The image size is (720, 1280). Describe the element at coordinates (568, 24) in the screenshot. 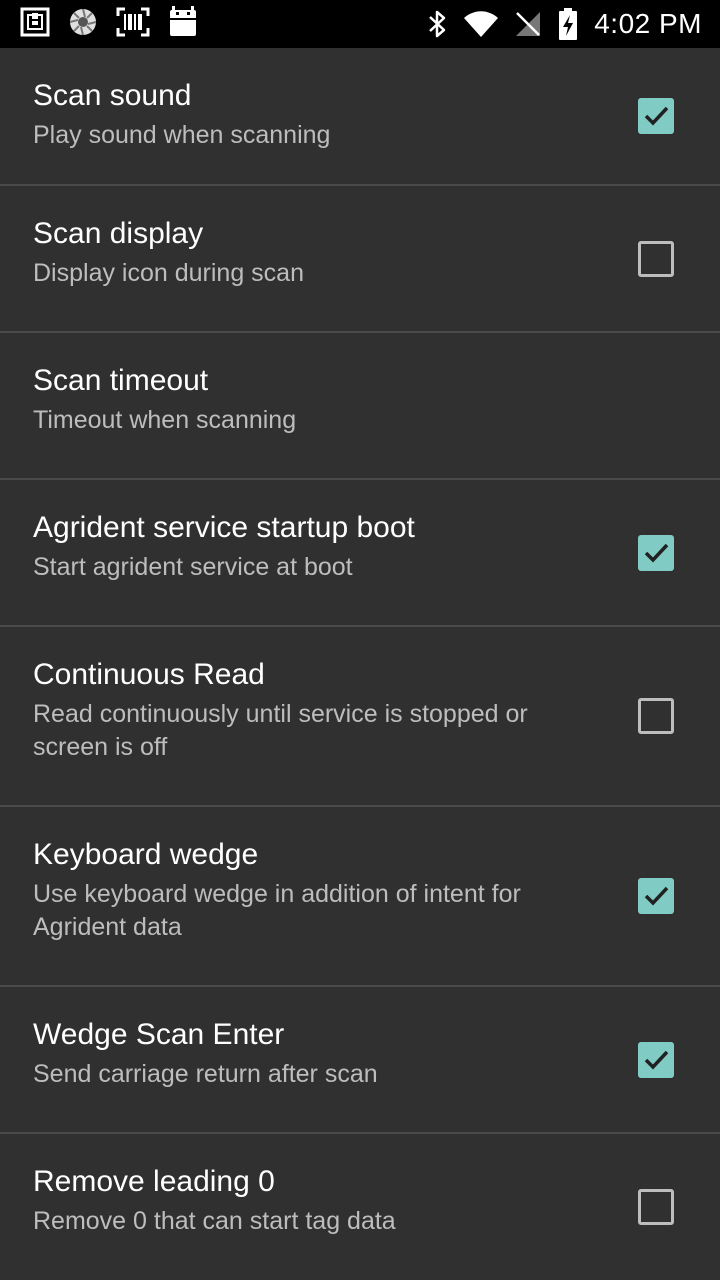

I see `battery-charging-icon` at that location.